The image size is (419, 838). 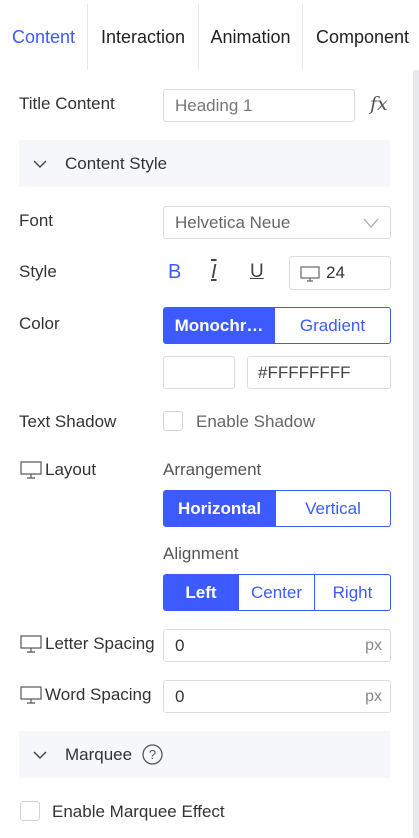 What do you see at coordinates (259, 105) in the screenshot?
I see `title-content-input: Heading 1` at bounding box center [259, 105].